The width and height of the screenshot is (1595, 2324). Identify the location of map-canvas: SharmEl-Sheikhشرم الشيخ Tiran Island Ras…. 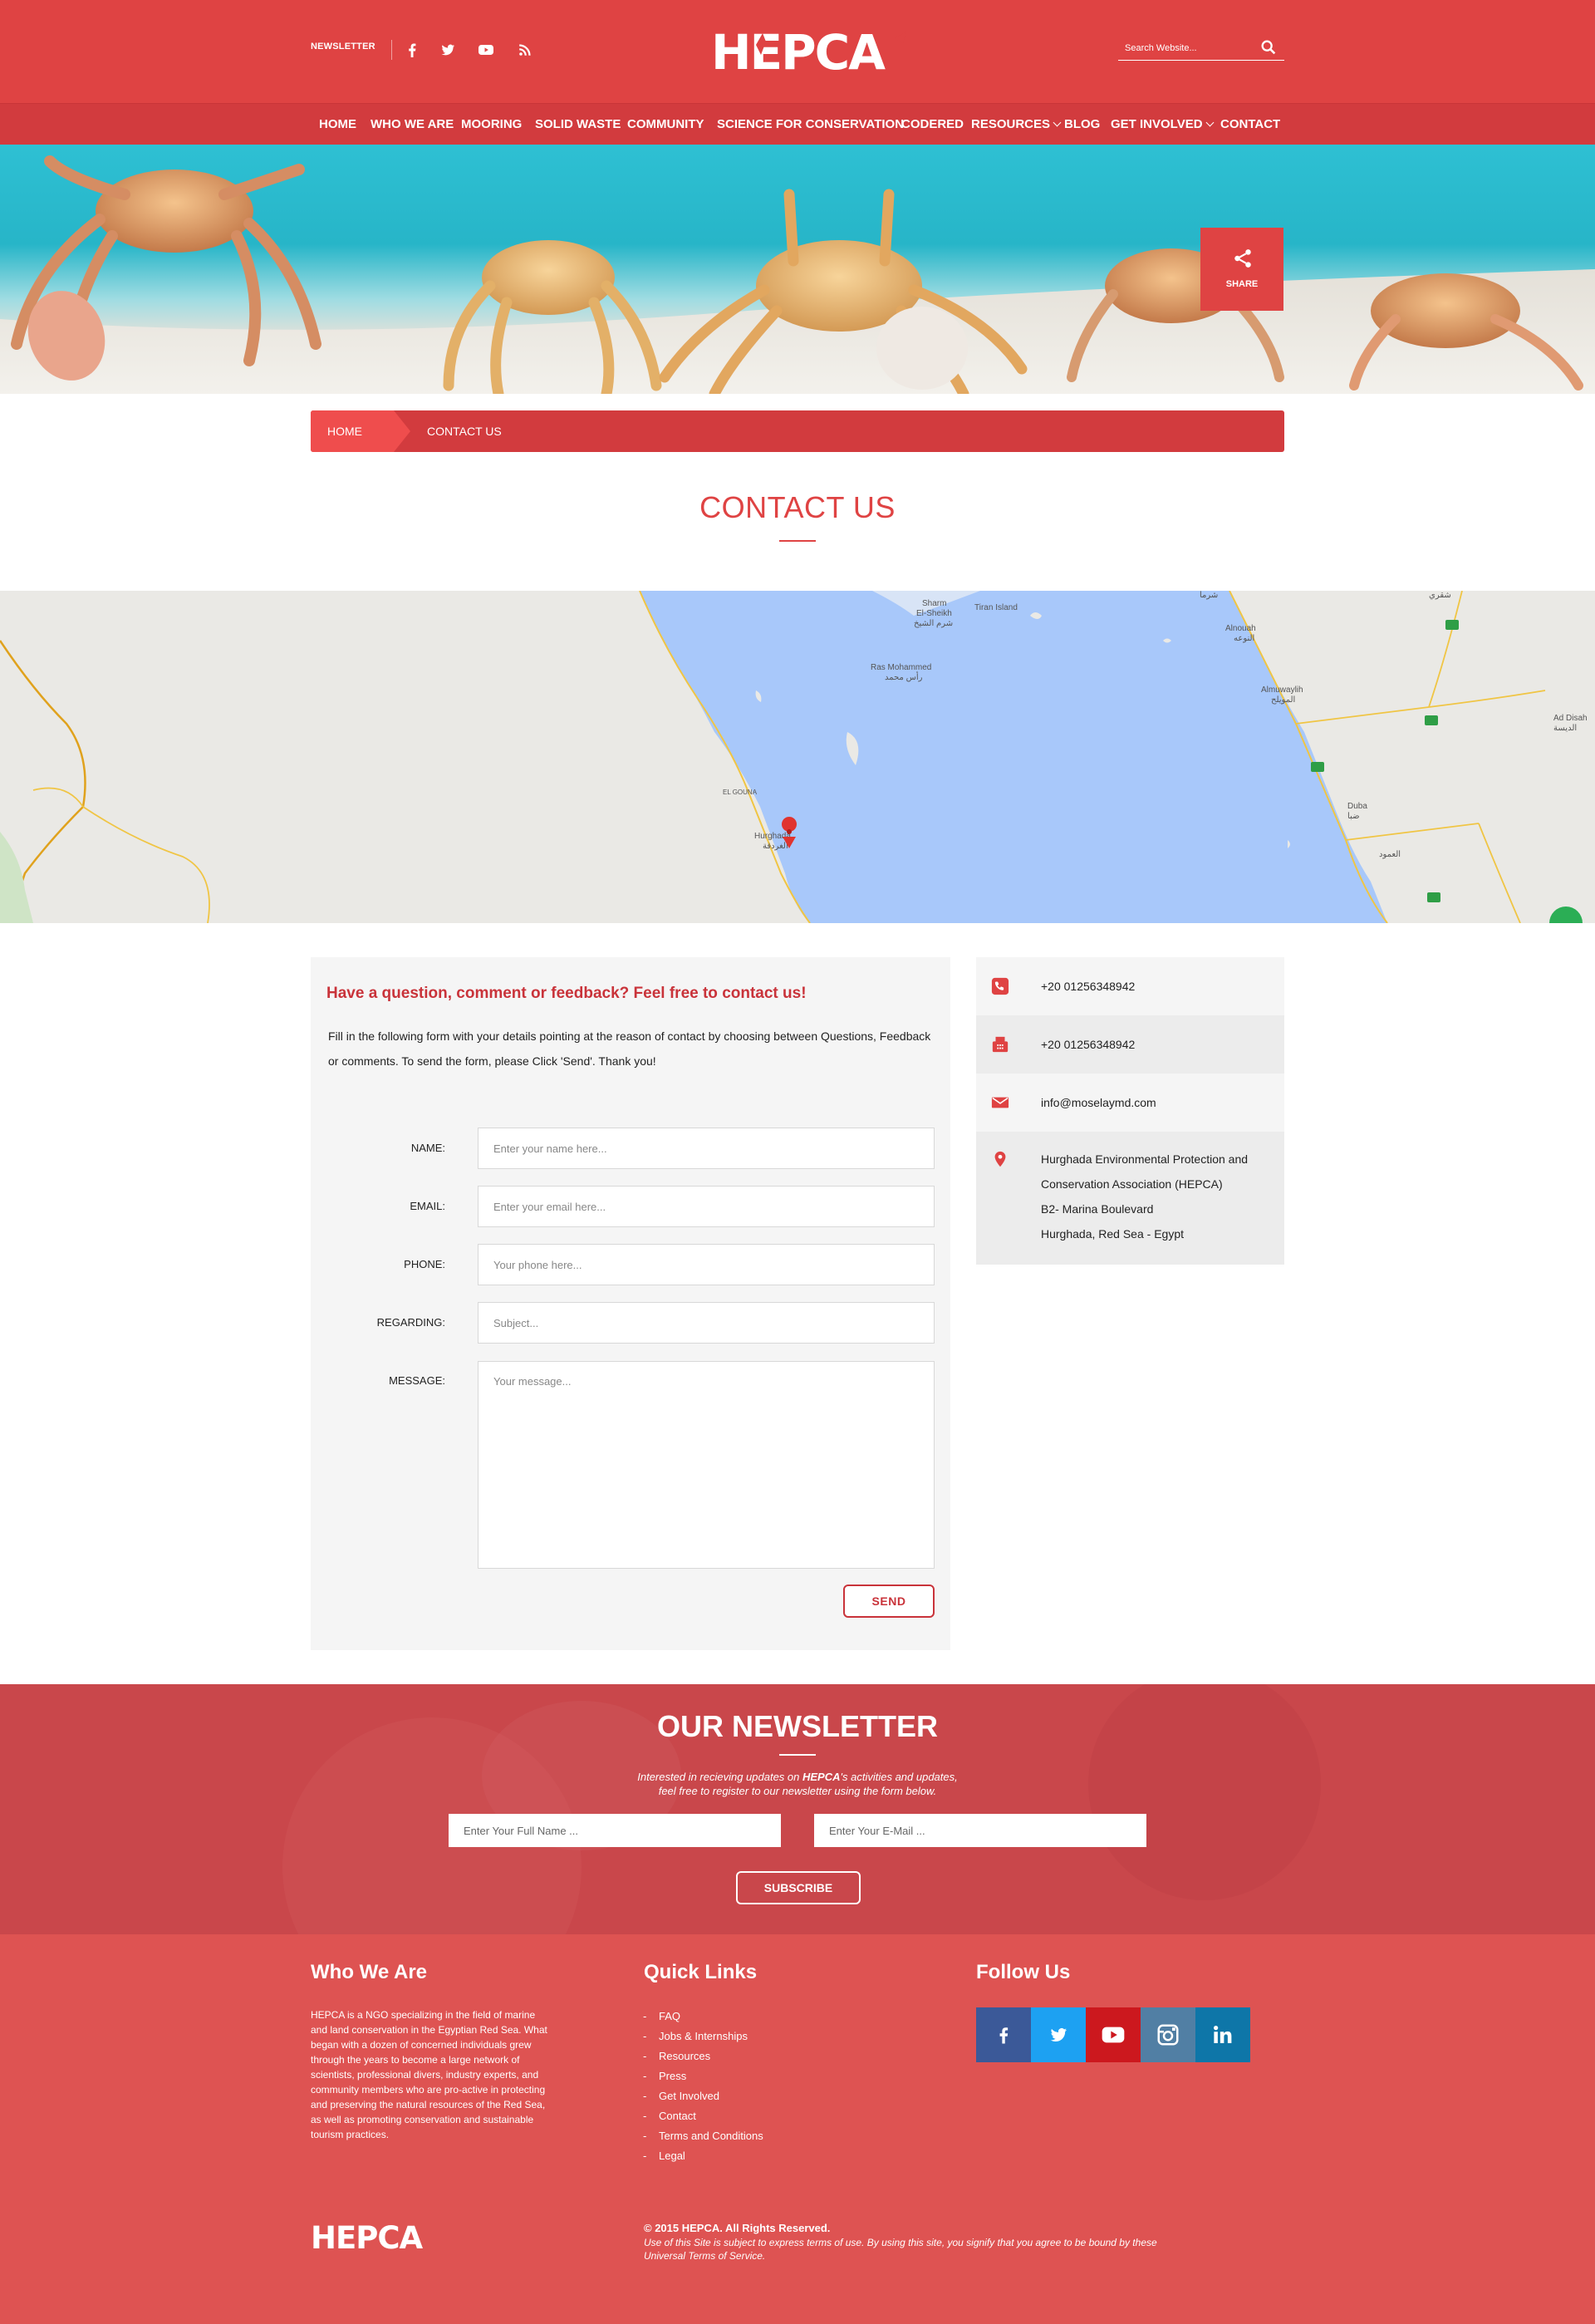
(797, 757).